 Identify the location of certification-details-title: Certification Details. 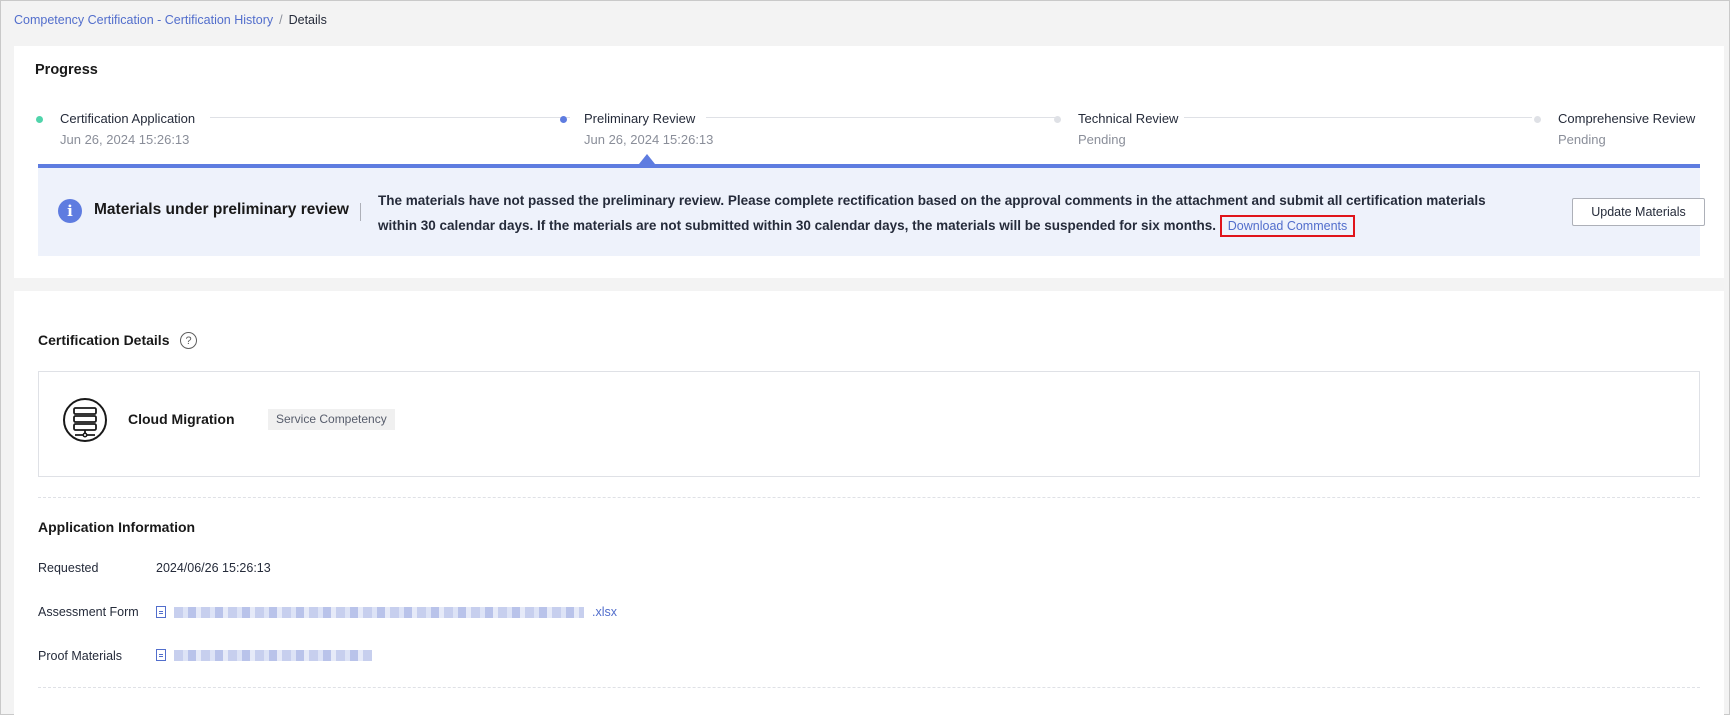
(104, 340).